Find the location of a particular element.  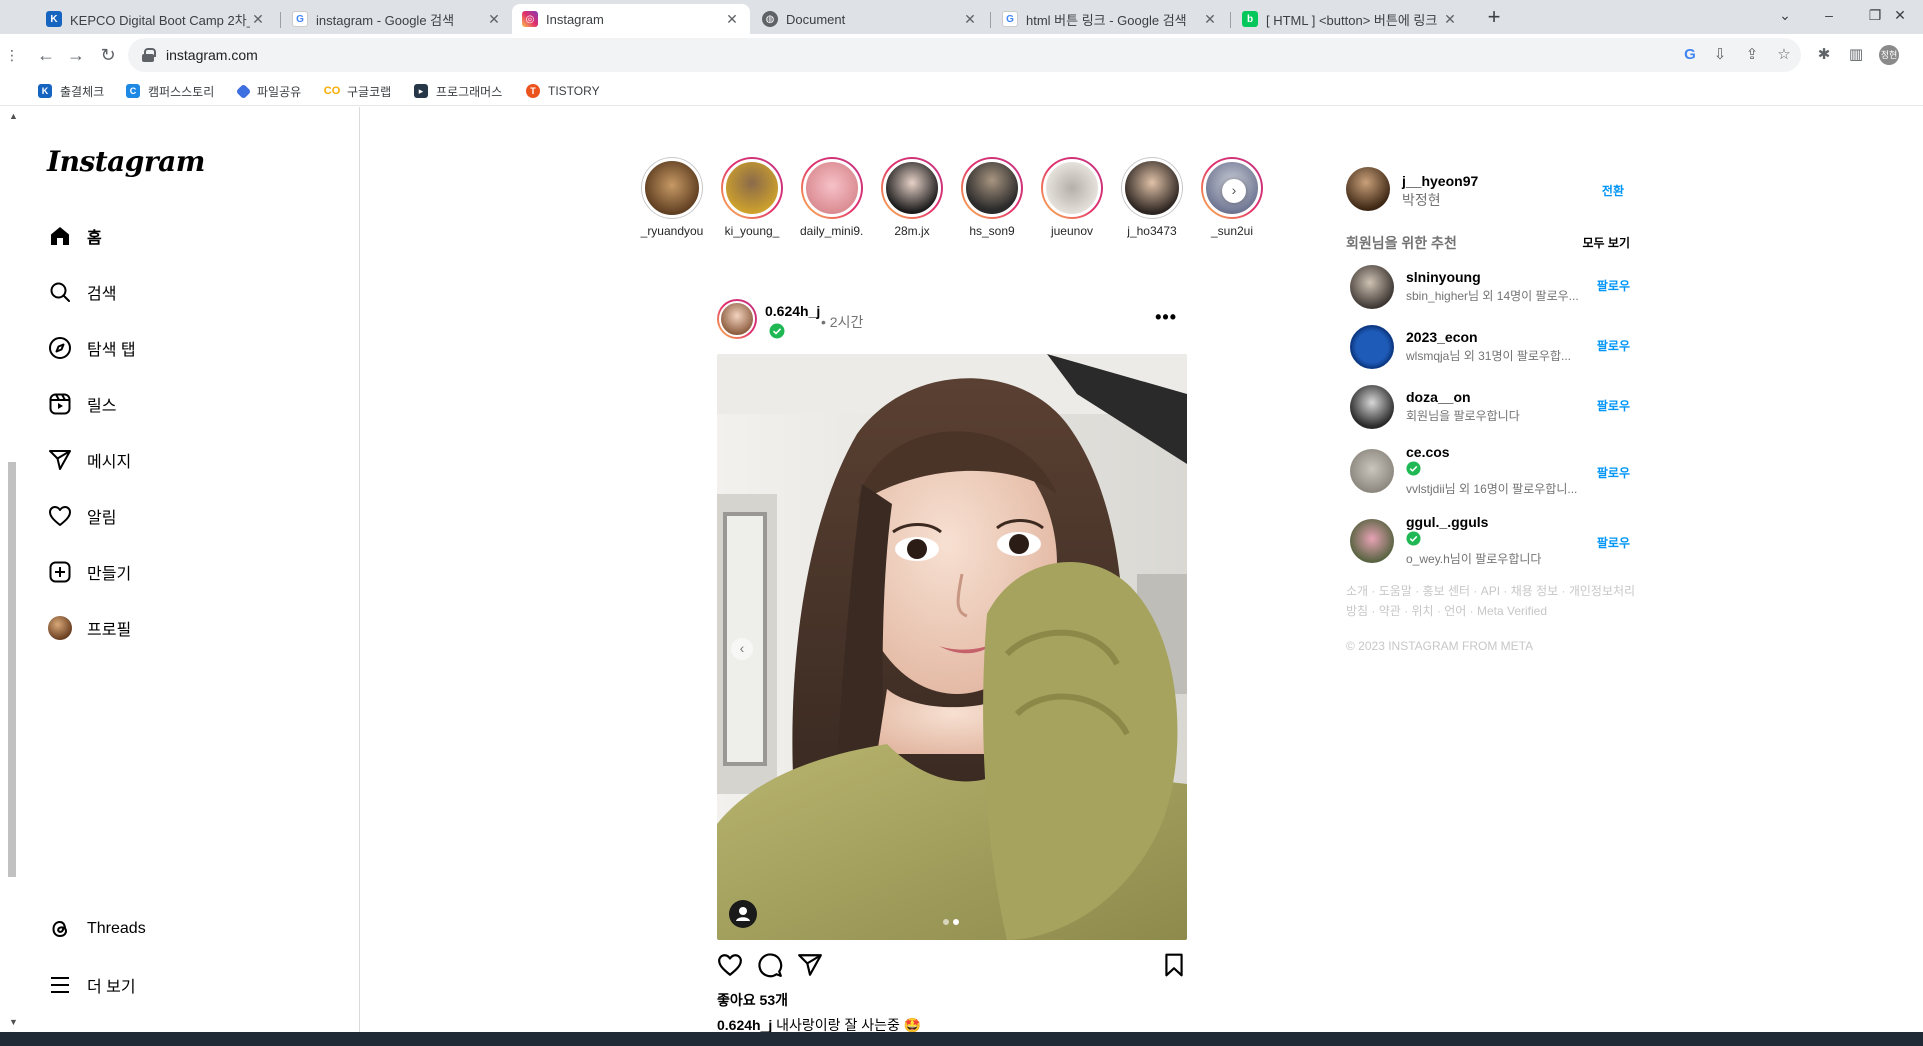

story-item: hs_son9 is located at coordinates (992, 197).